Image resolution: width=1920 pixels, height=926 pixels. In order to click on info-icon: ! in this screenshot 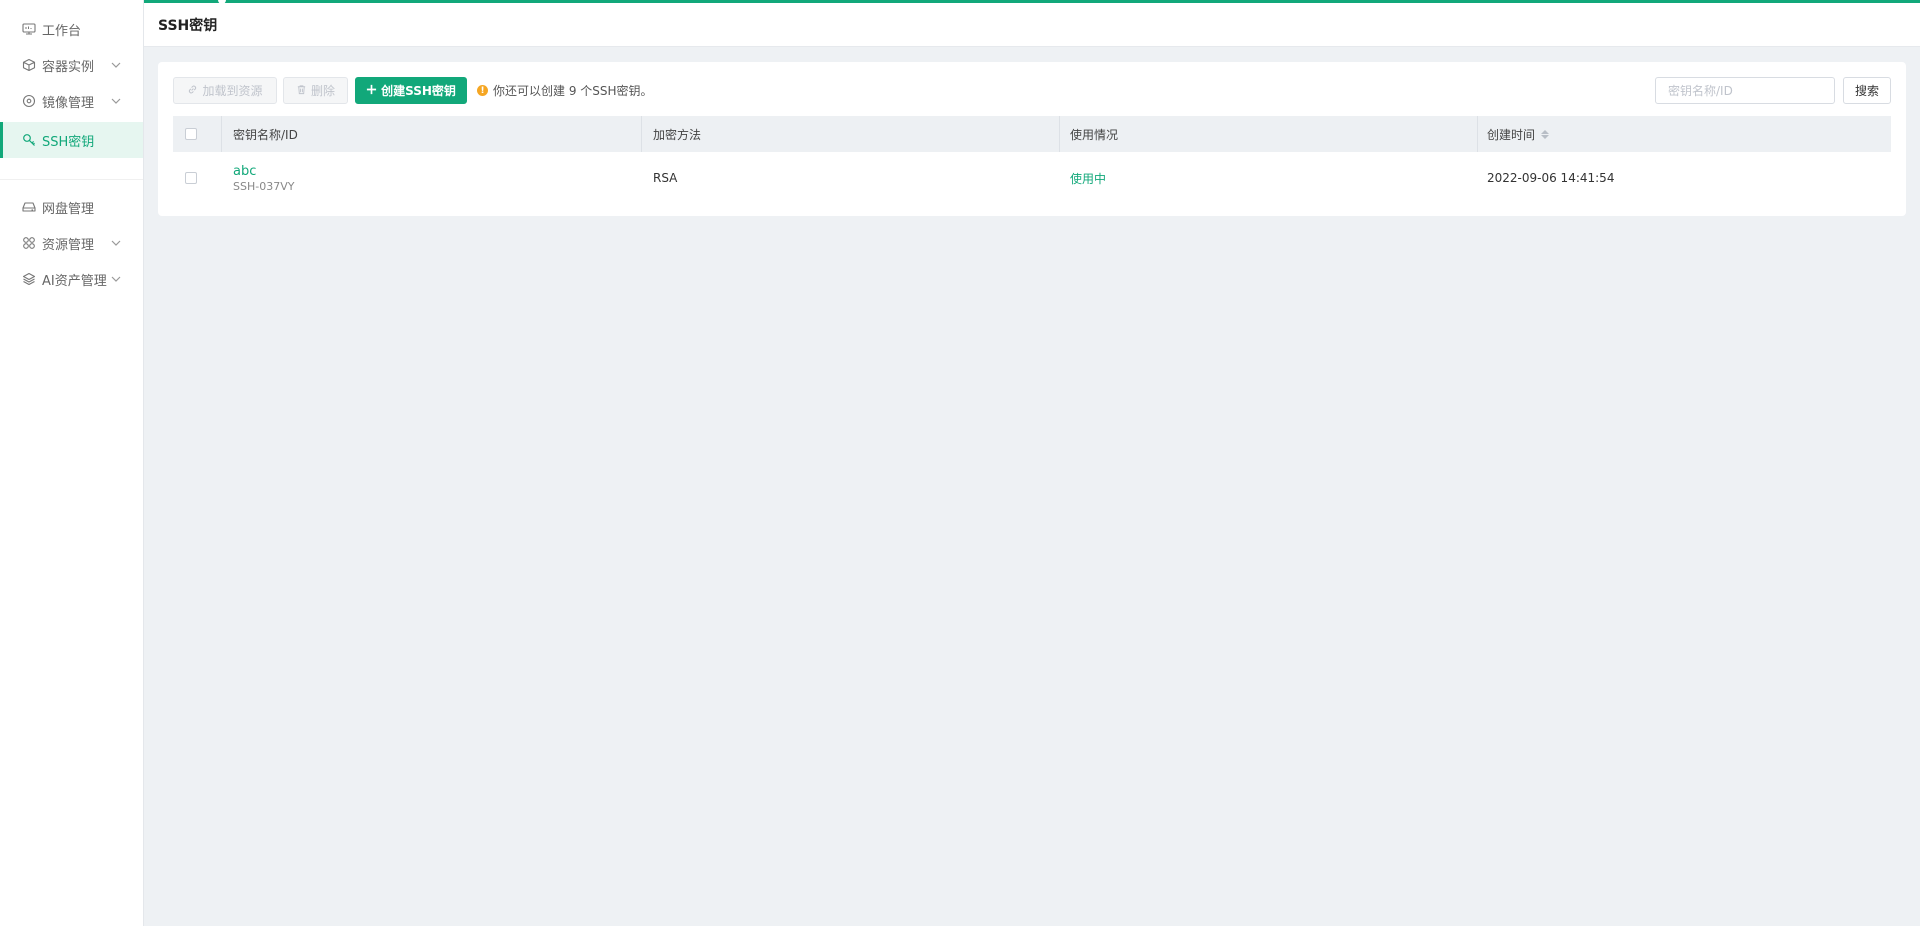, I will do `click(482, 90)`.